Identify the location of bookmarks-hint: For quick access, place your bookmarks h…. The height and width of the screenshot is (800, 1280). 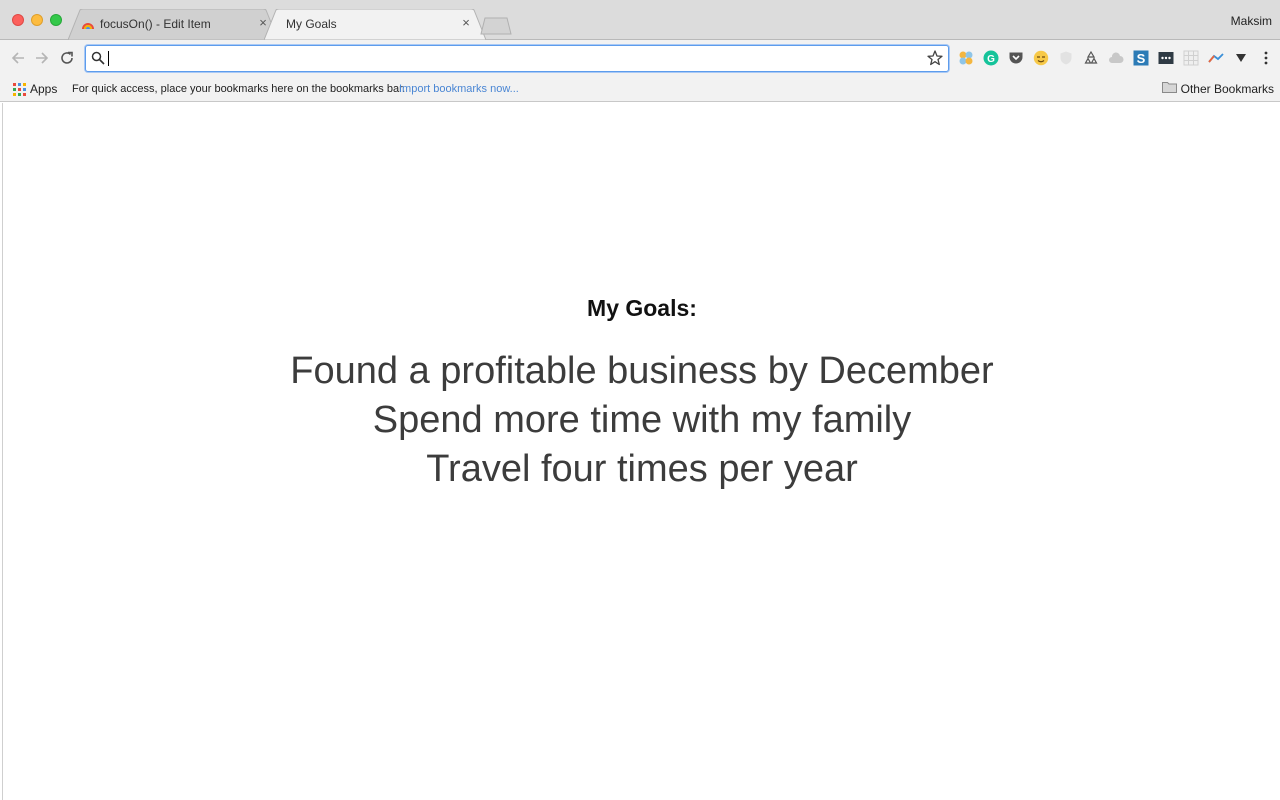
(239, 89).